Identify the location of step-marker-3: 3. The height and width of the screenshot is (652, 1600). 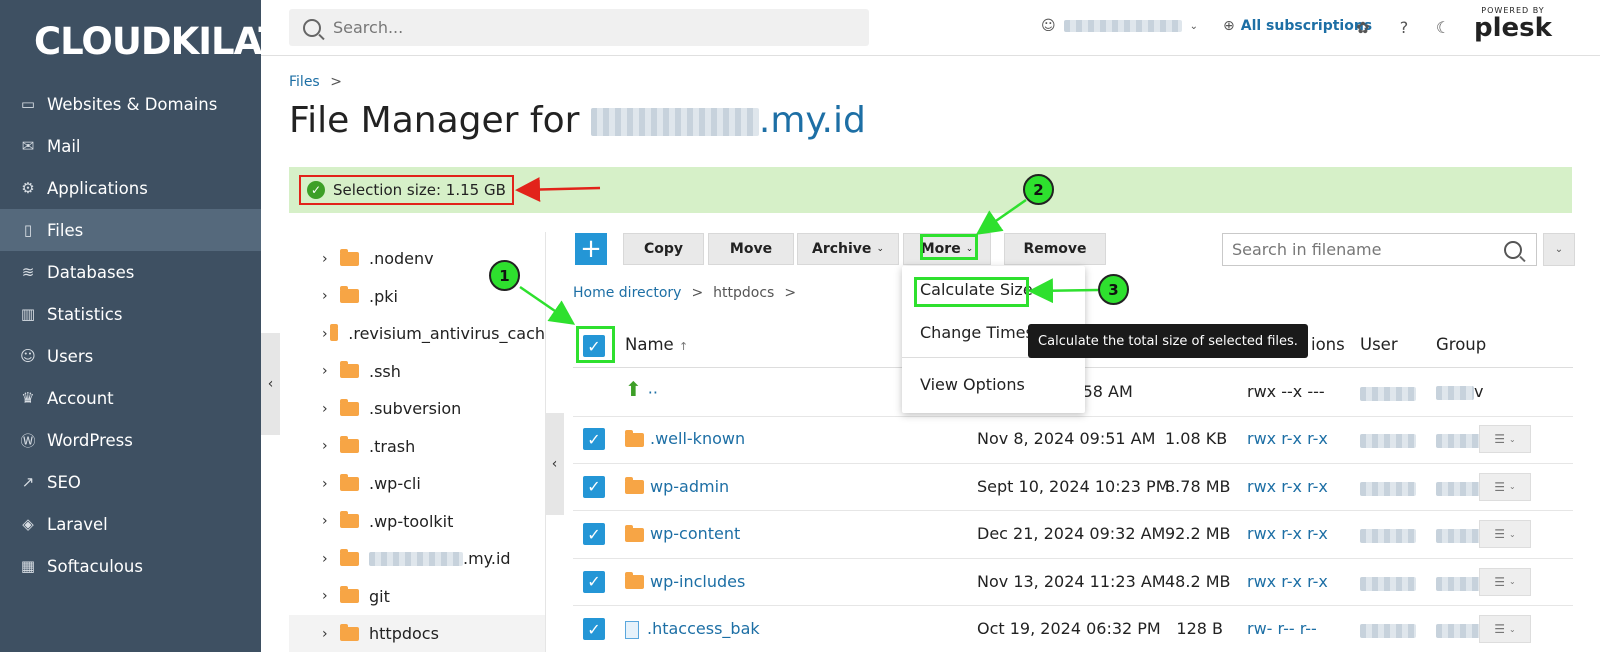
(1113, 289).